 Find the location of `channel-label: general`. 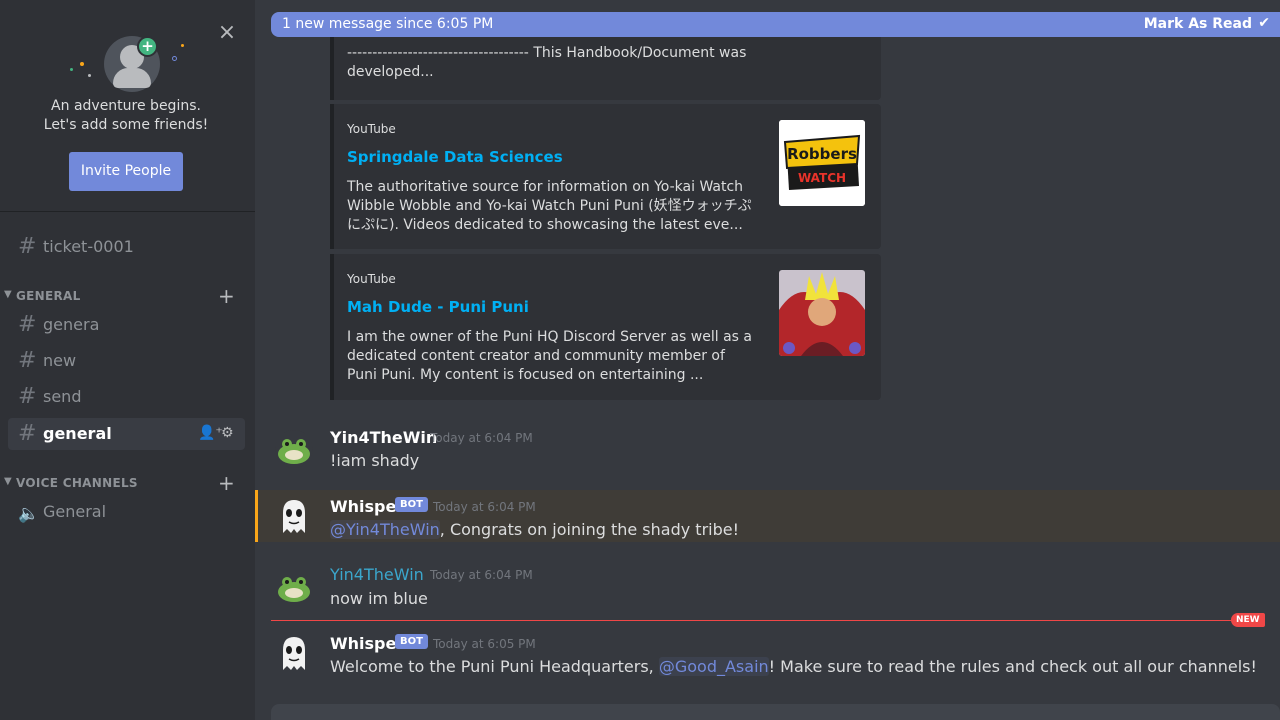

channel-label: general is located at coordinates (77, 433).